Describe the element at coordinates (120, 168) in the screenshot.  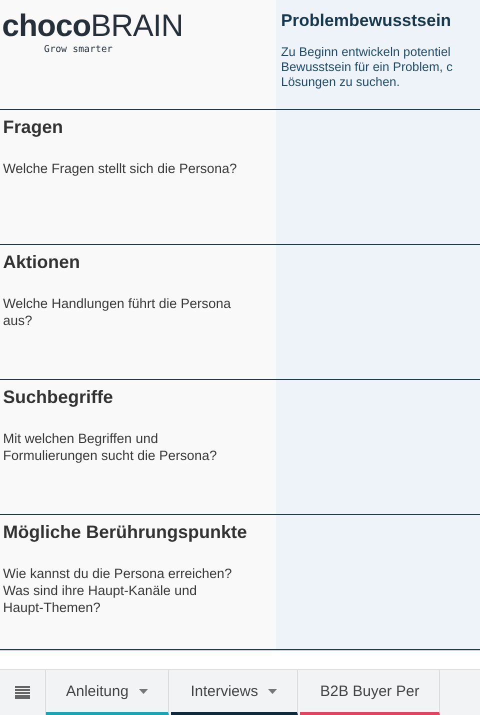
I see `row-question: Welche Fragen stellt sich die Persona?` at that location.